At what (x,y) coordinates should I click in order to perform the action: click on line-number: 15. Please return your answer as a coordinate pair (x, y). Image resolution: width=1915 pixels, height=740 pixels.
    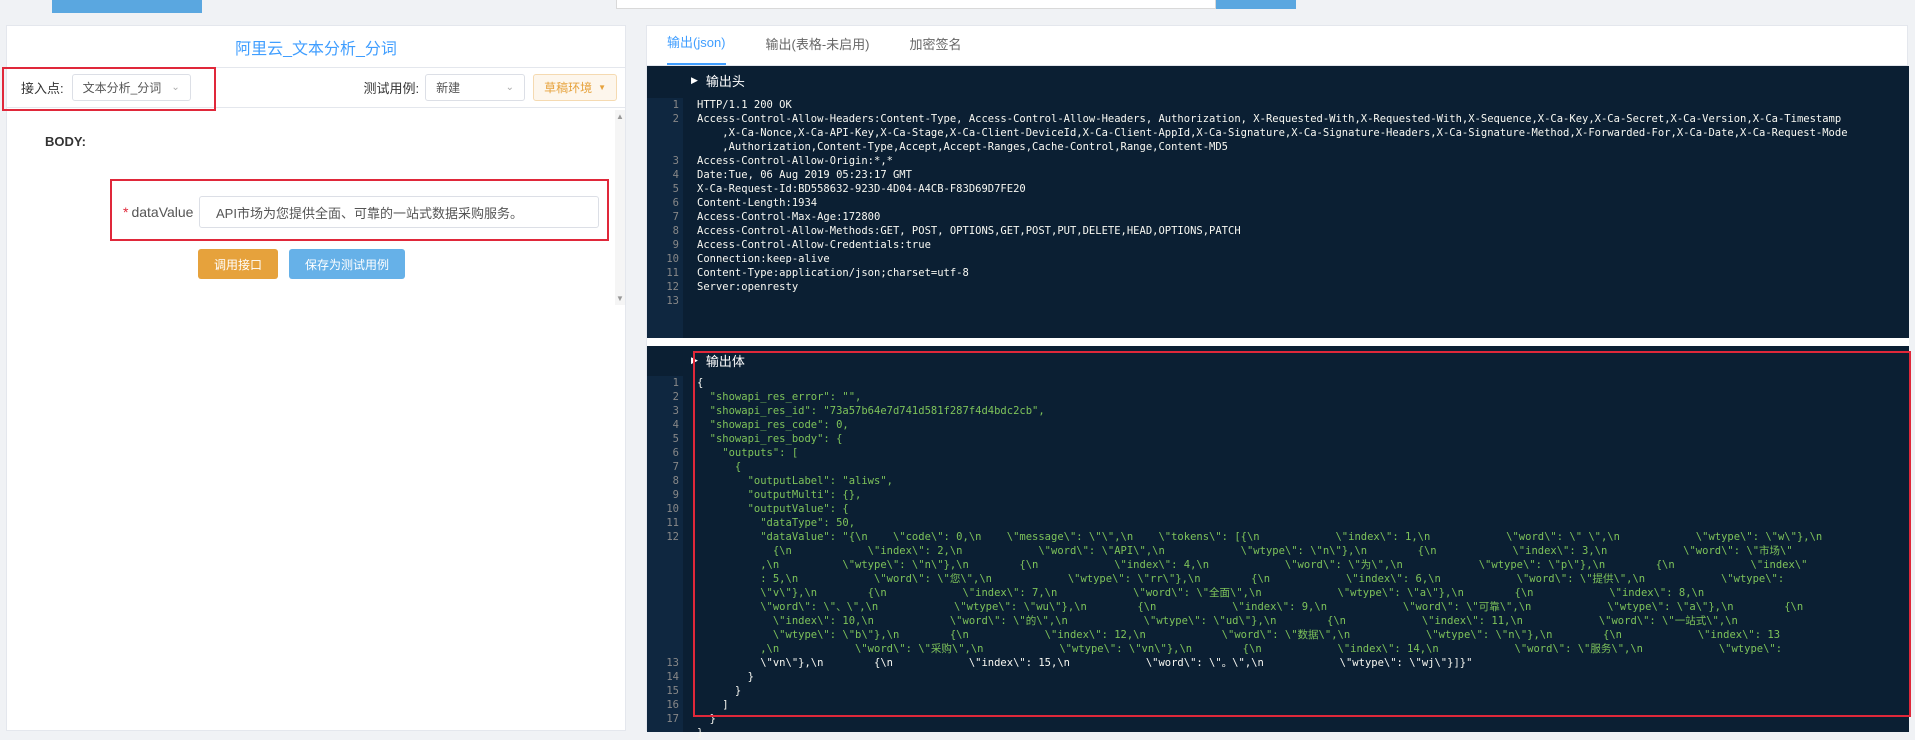
    Looking at the image, I should click on (672, 691).